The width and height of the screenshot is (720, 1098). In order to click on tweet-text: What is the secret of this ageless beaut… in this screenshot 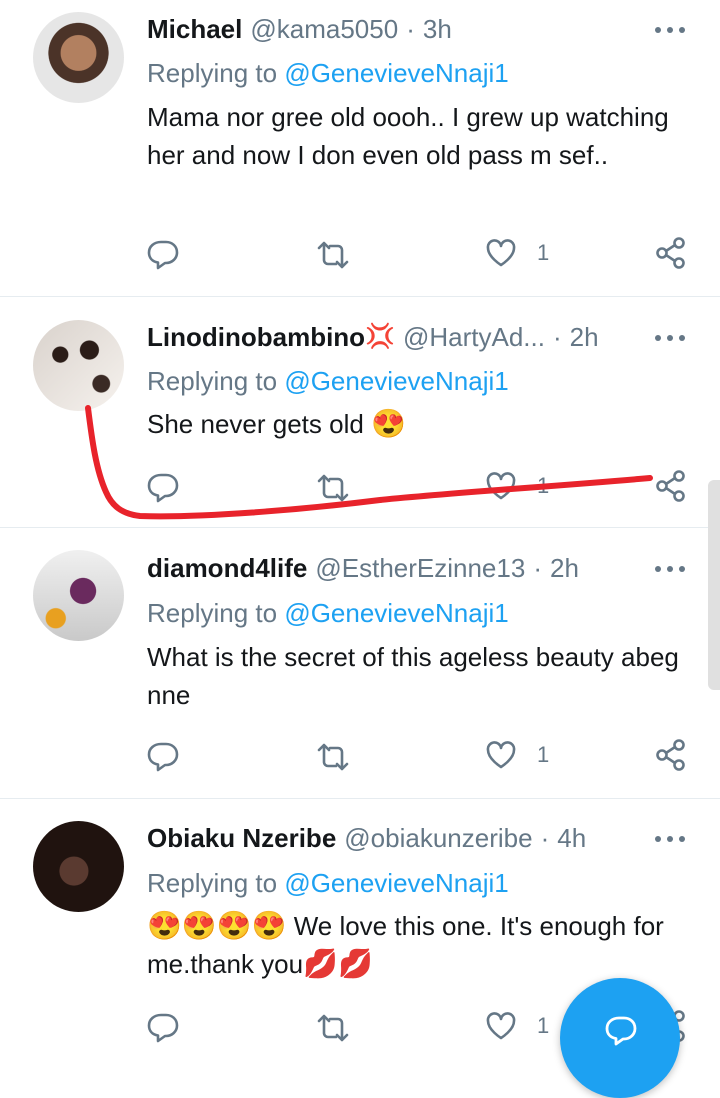, I will do `click(413, 676)`.